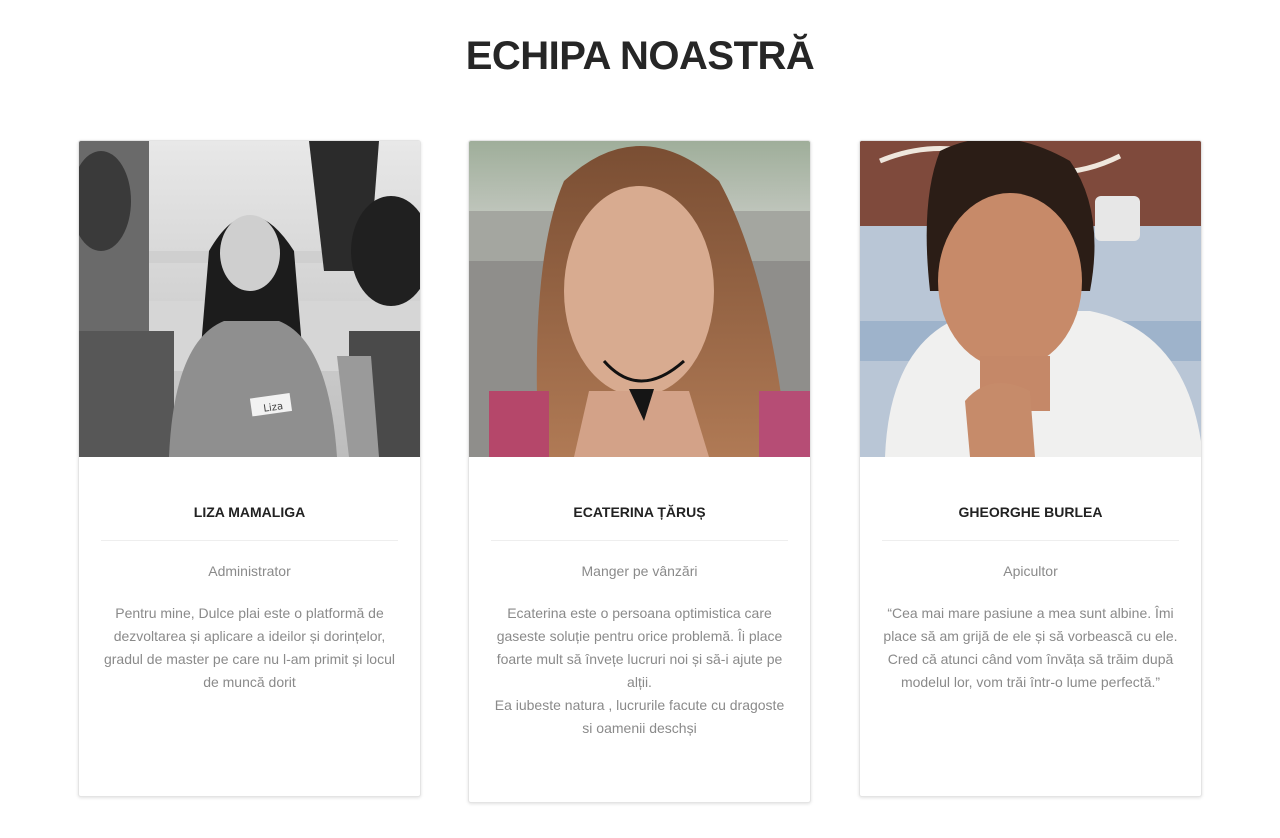 This screenshot has width=1280, height=838. Describe the element at coordinates (1030, 512) in the screenshot. I see `member-name: GHEORGHE BURLEA` at that location.